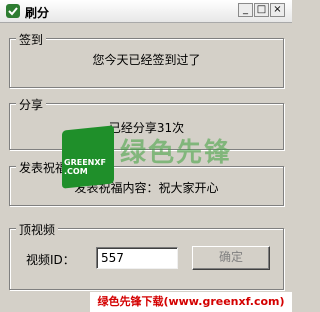  What do you see at coordinates (85, 162) in the screenshot?
I see `watermark-logo-text-1: GREENXF` at bounding box center [85, 162].